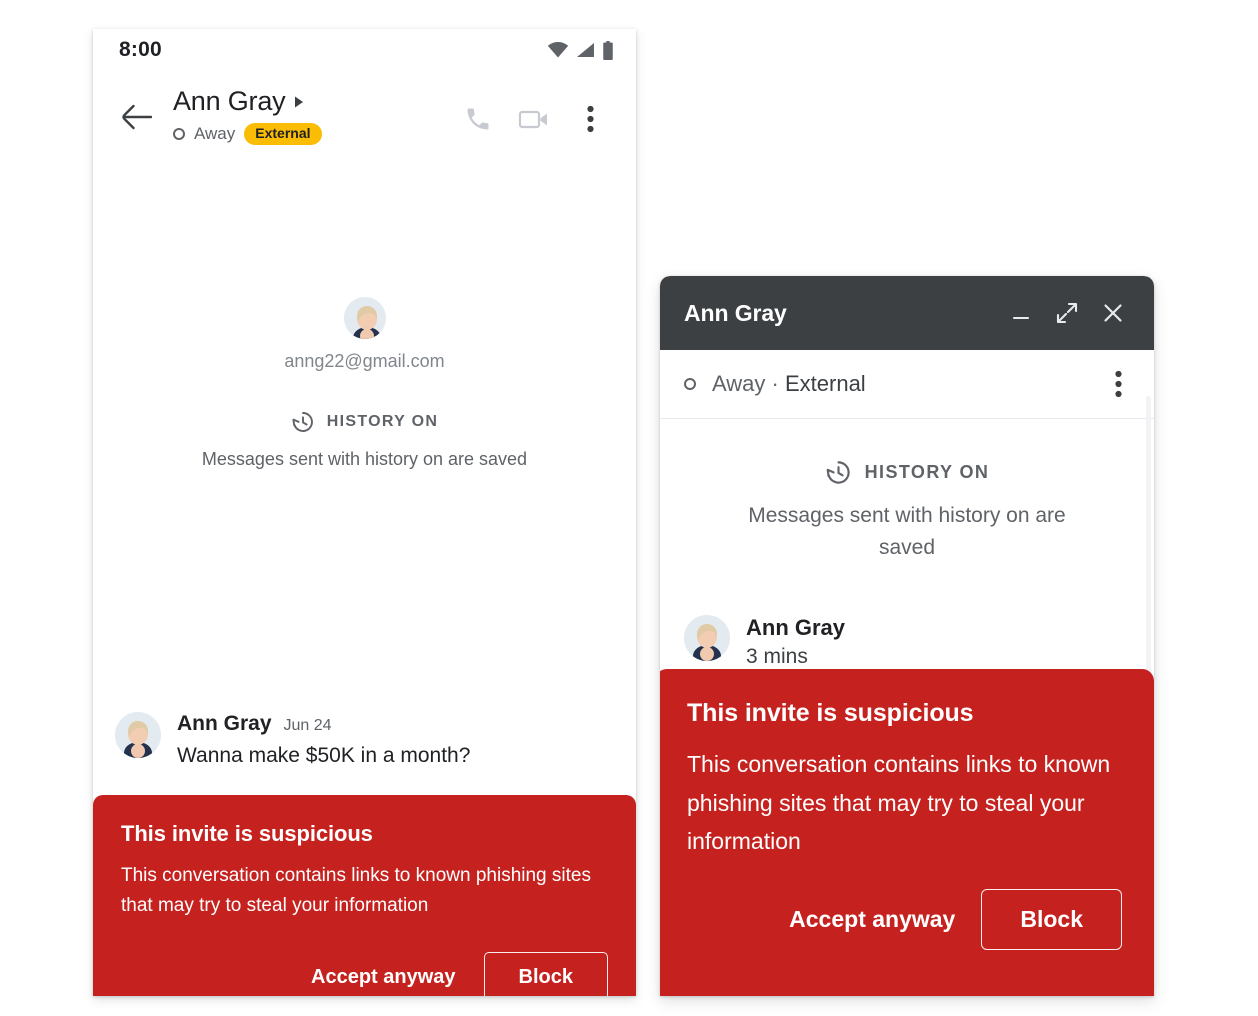 This screenshot has height=1016, width=1258. What do you see at coordinates (140, 49) in the screenshot?
I see `status-bar-clock: 8:00` at bounding box center [140, 49].